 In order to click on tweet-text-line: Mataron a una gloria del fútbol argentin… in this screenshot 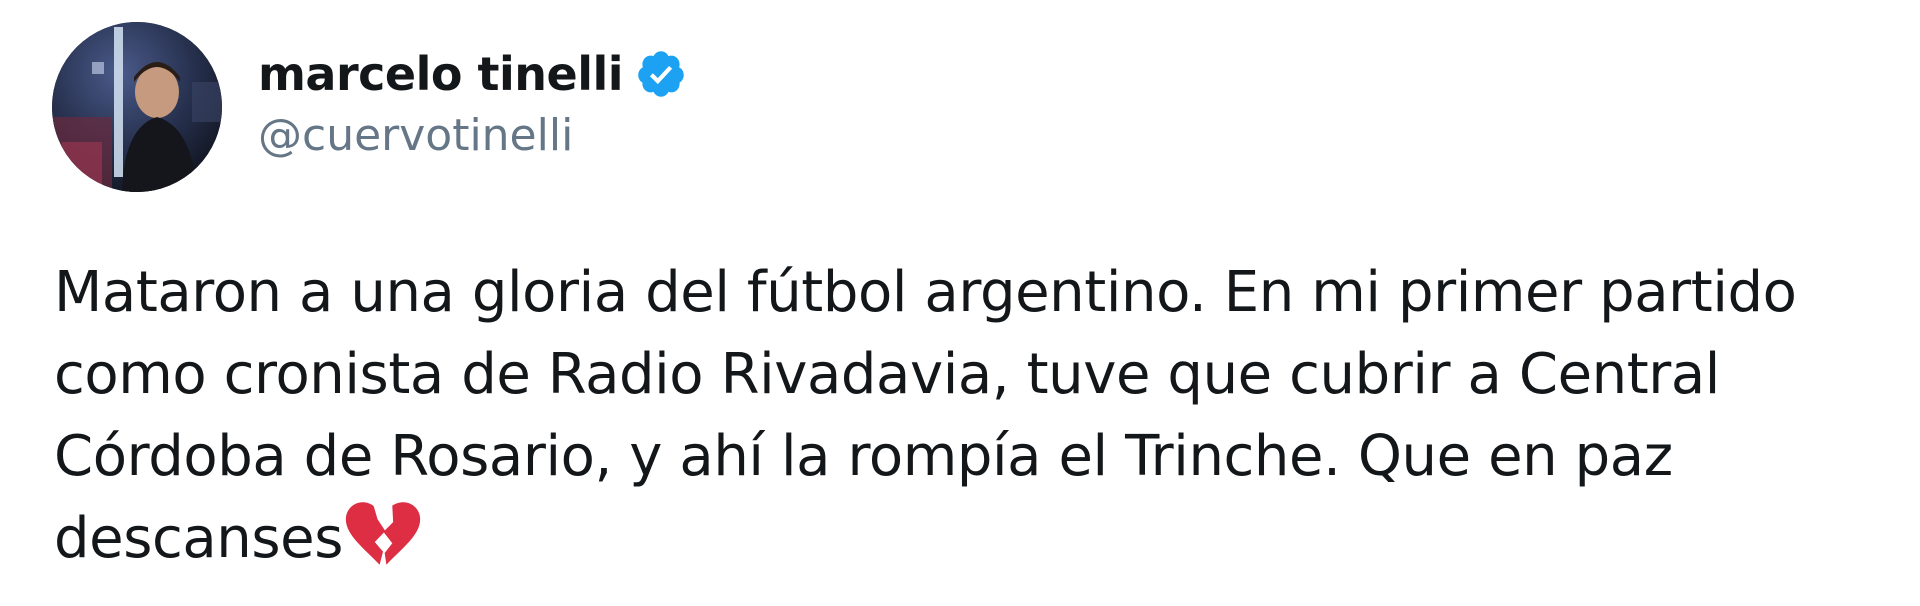, I will do `click(925, 292)`.